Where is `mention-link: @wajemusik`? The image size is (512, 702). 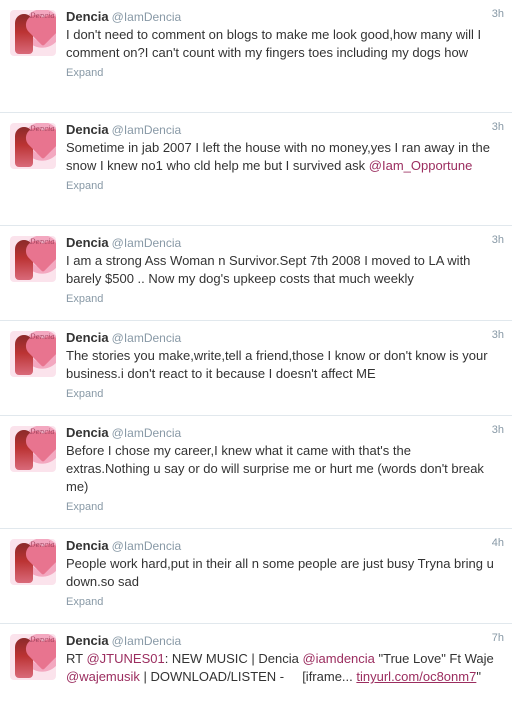 mention-link: @wajemusik is located at coordinates (103, 676).